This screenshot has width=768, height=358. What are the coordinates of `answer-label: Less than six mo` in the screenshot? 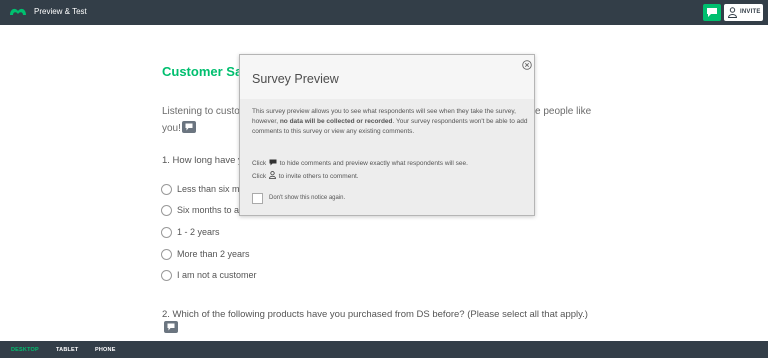 It's located at (211, 189).